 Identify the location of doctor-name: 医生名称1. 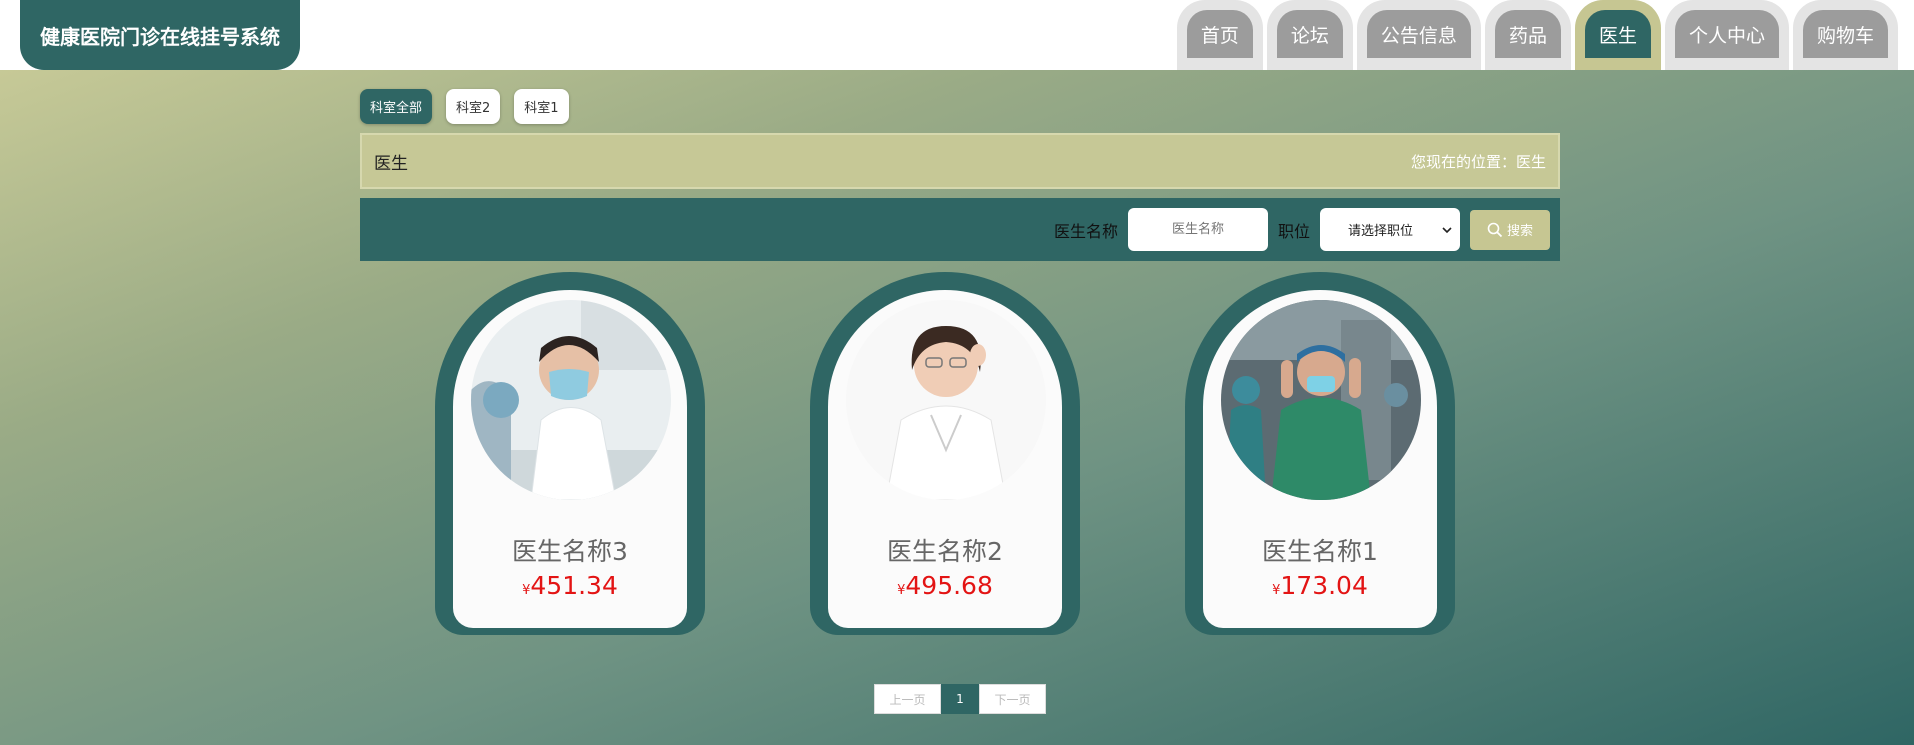
(1320, 550).